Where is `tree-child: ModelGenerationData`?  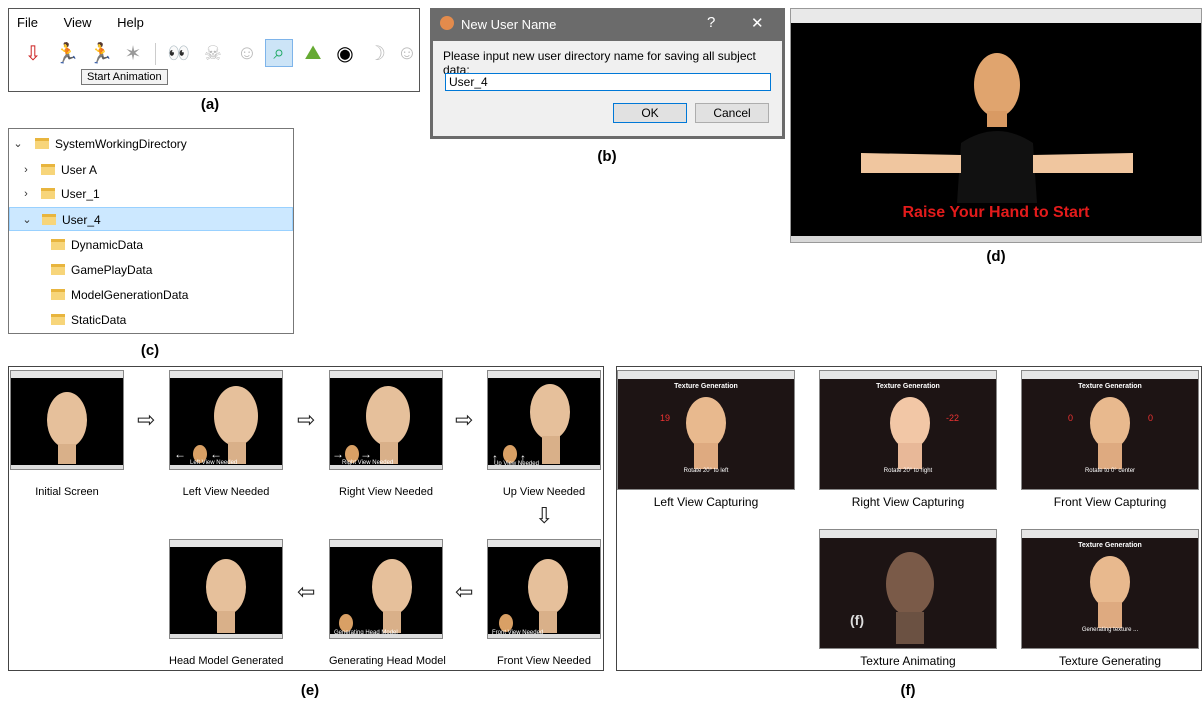
tree-child: ModelGenerationData is located at coordinates (151, 295).